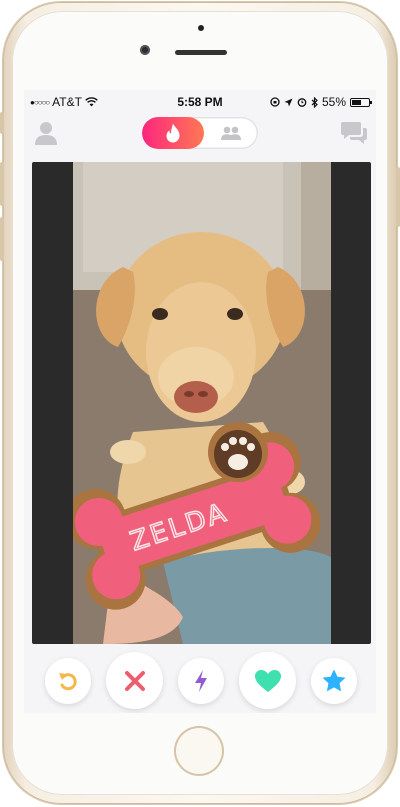 Image resolution: width=400 pixels, height=807 pixels. Describe the element at coordinates (302, 102) in the screenshot. I see `alarm-icon` at that location.